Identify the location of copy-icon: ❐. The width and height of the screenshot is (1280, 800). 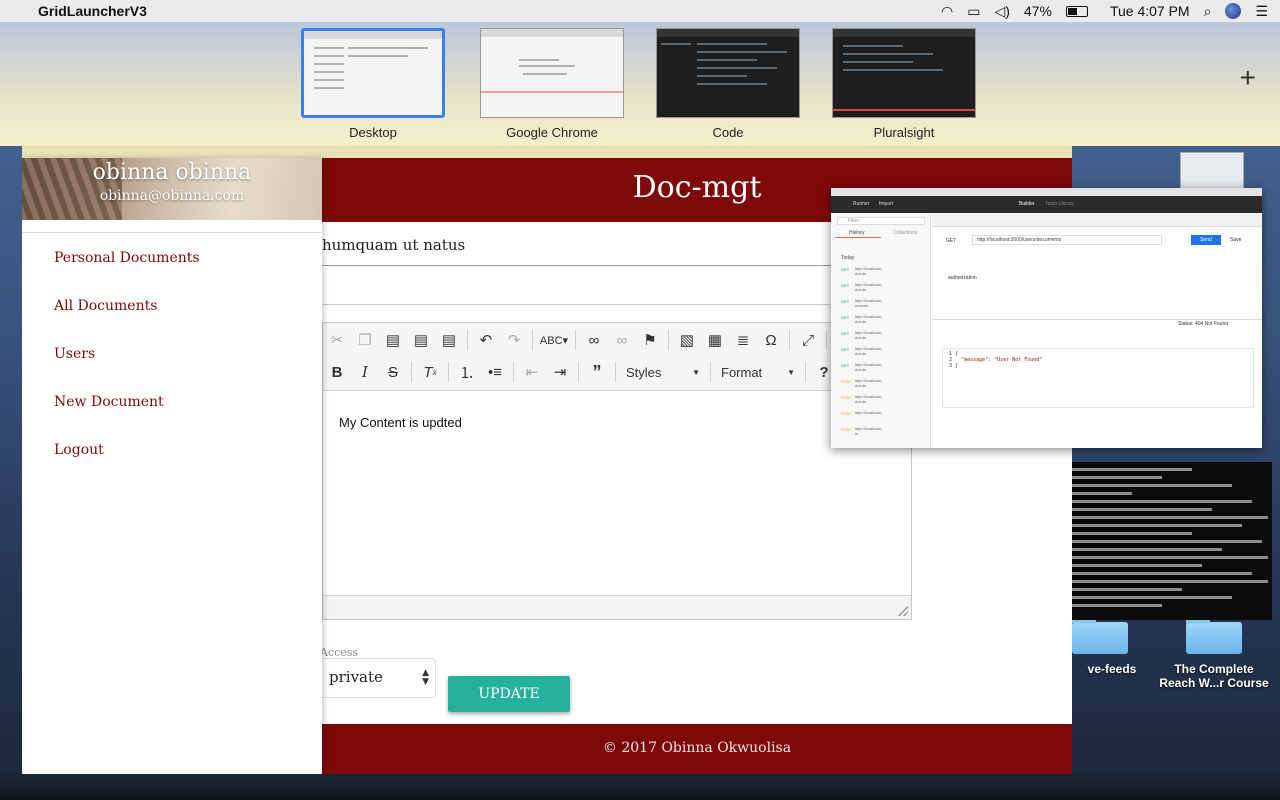
(365, 340).